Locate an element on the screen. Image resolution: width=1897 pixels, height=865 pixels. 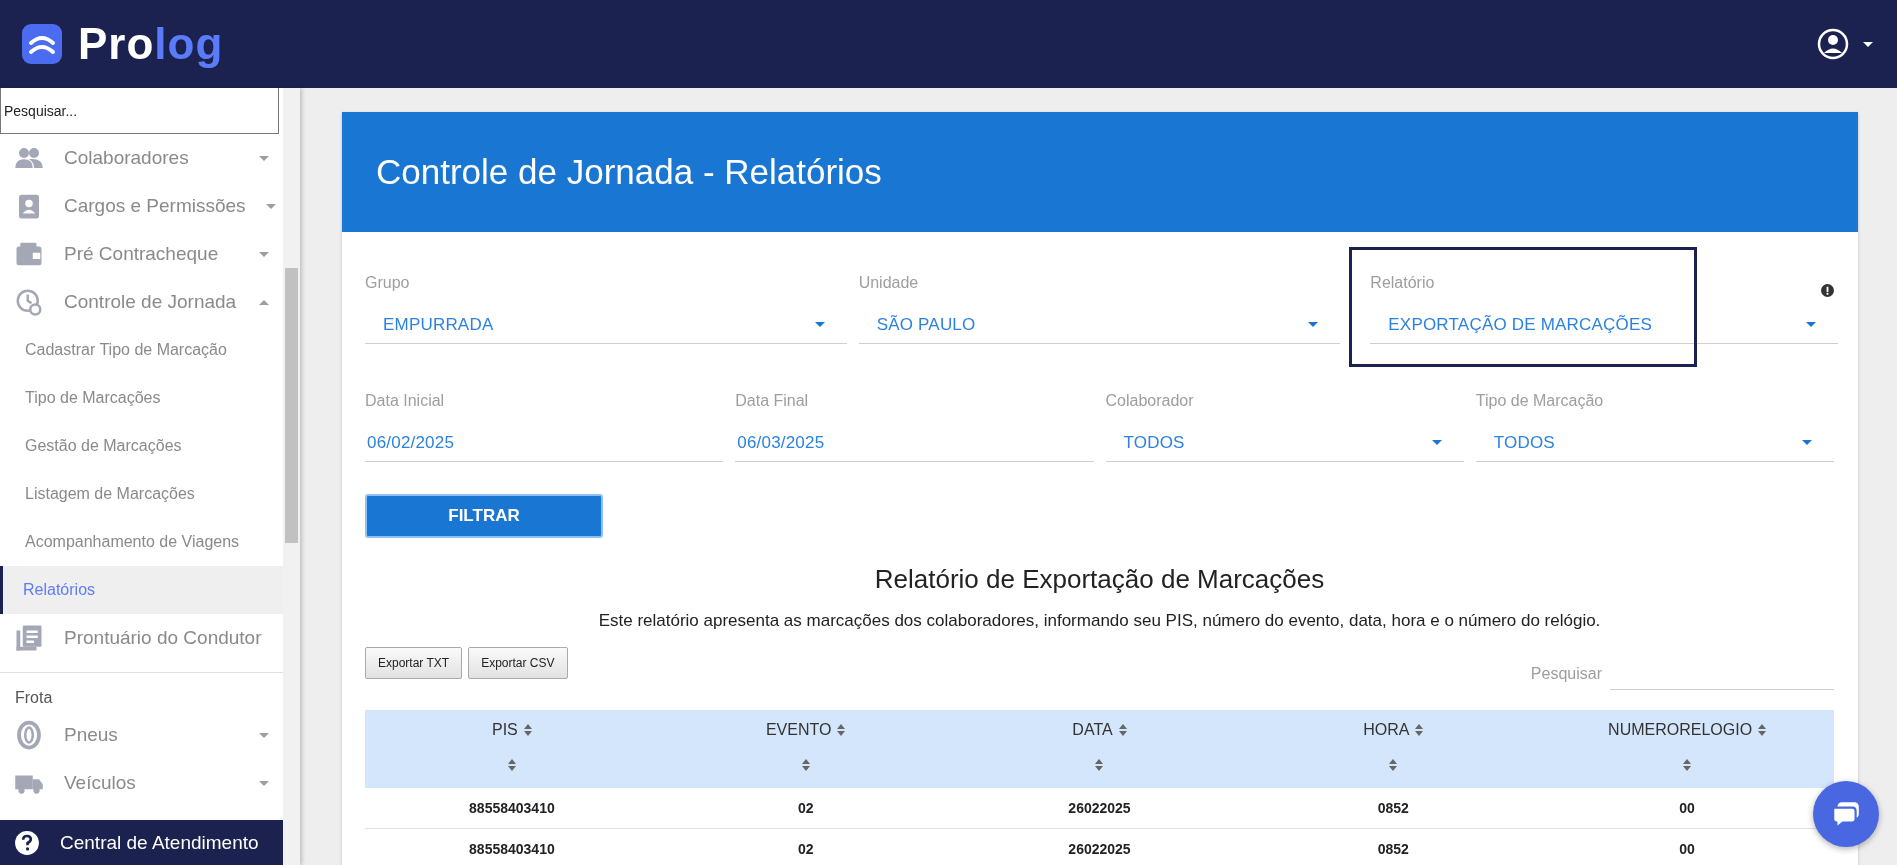
field-label: Data Final is located at coordinates (772, 401).